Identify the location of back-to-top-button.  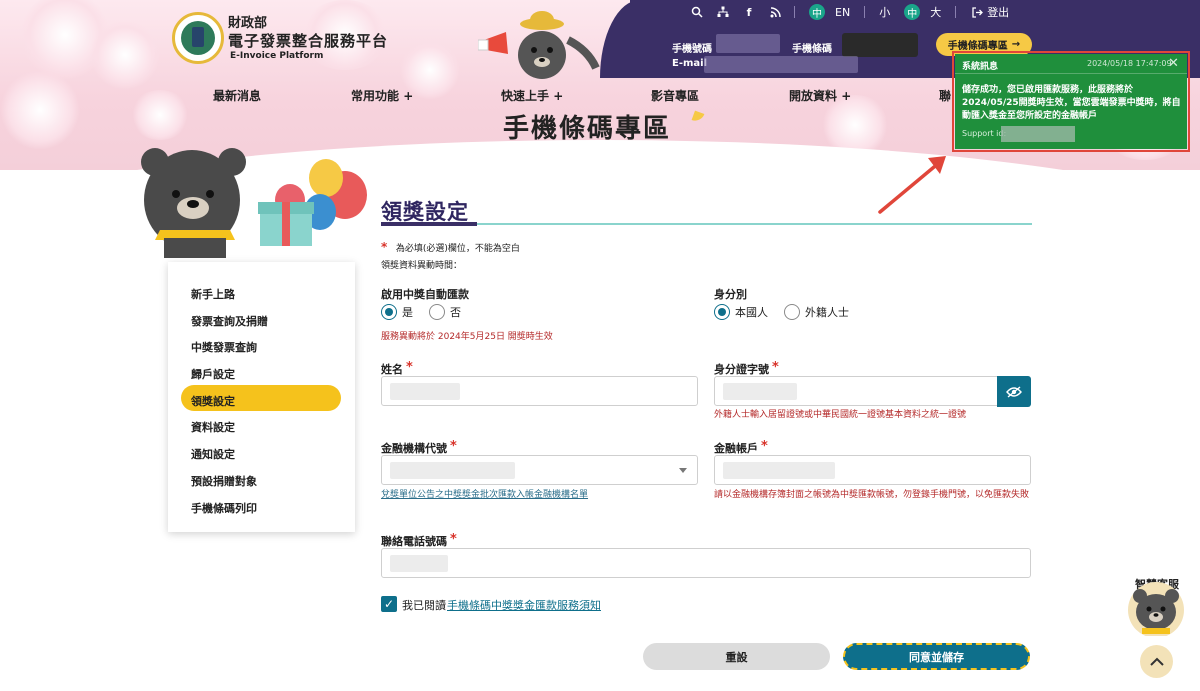
(1156, 661).